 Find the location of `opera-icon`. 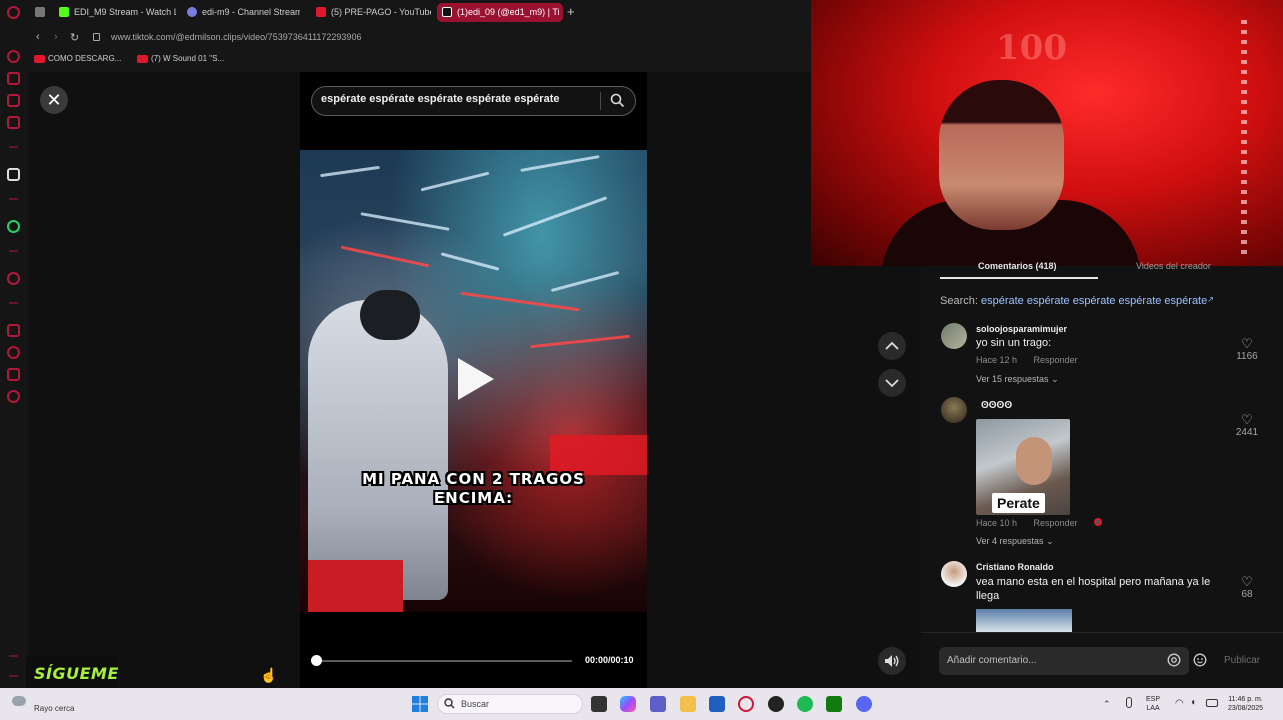

opera-icon is located at coordinates (746, 704).